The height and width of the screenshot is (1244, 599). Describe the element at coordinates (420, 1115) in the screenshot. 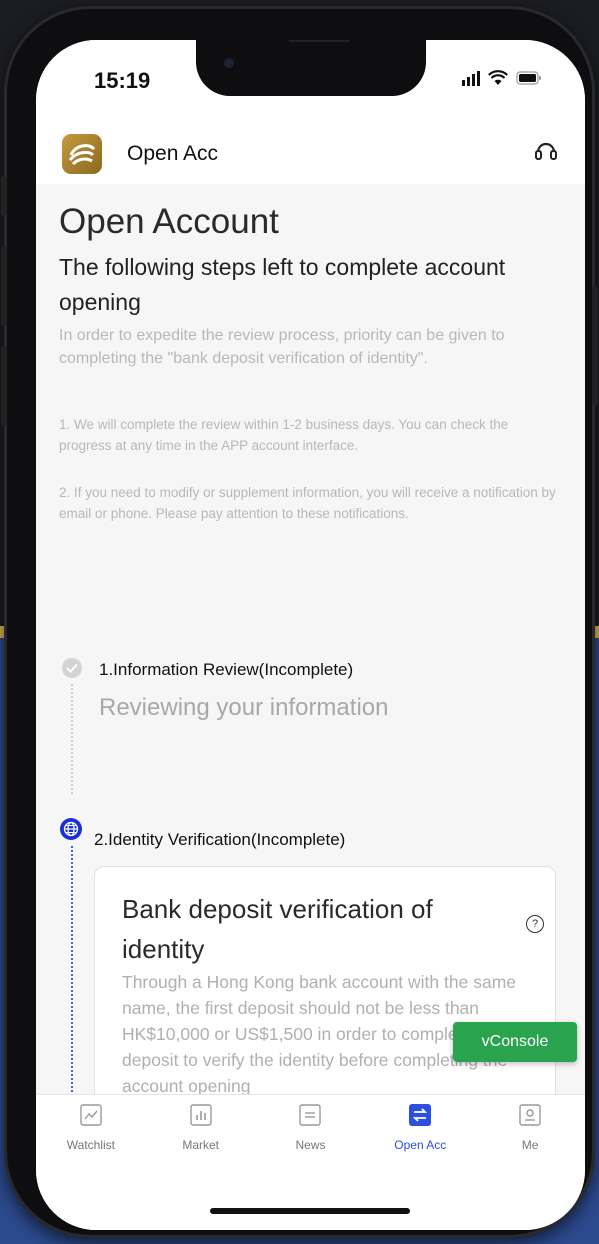

I see `transfer-icon` at that location.